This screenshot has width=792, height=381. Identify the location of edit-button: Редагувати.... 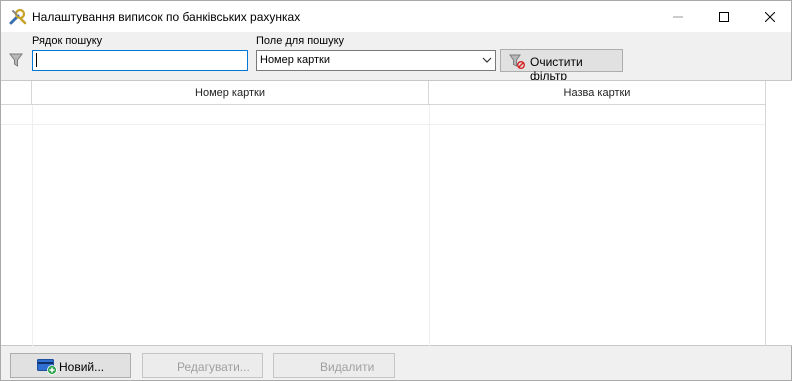
(202, 365).